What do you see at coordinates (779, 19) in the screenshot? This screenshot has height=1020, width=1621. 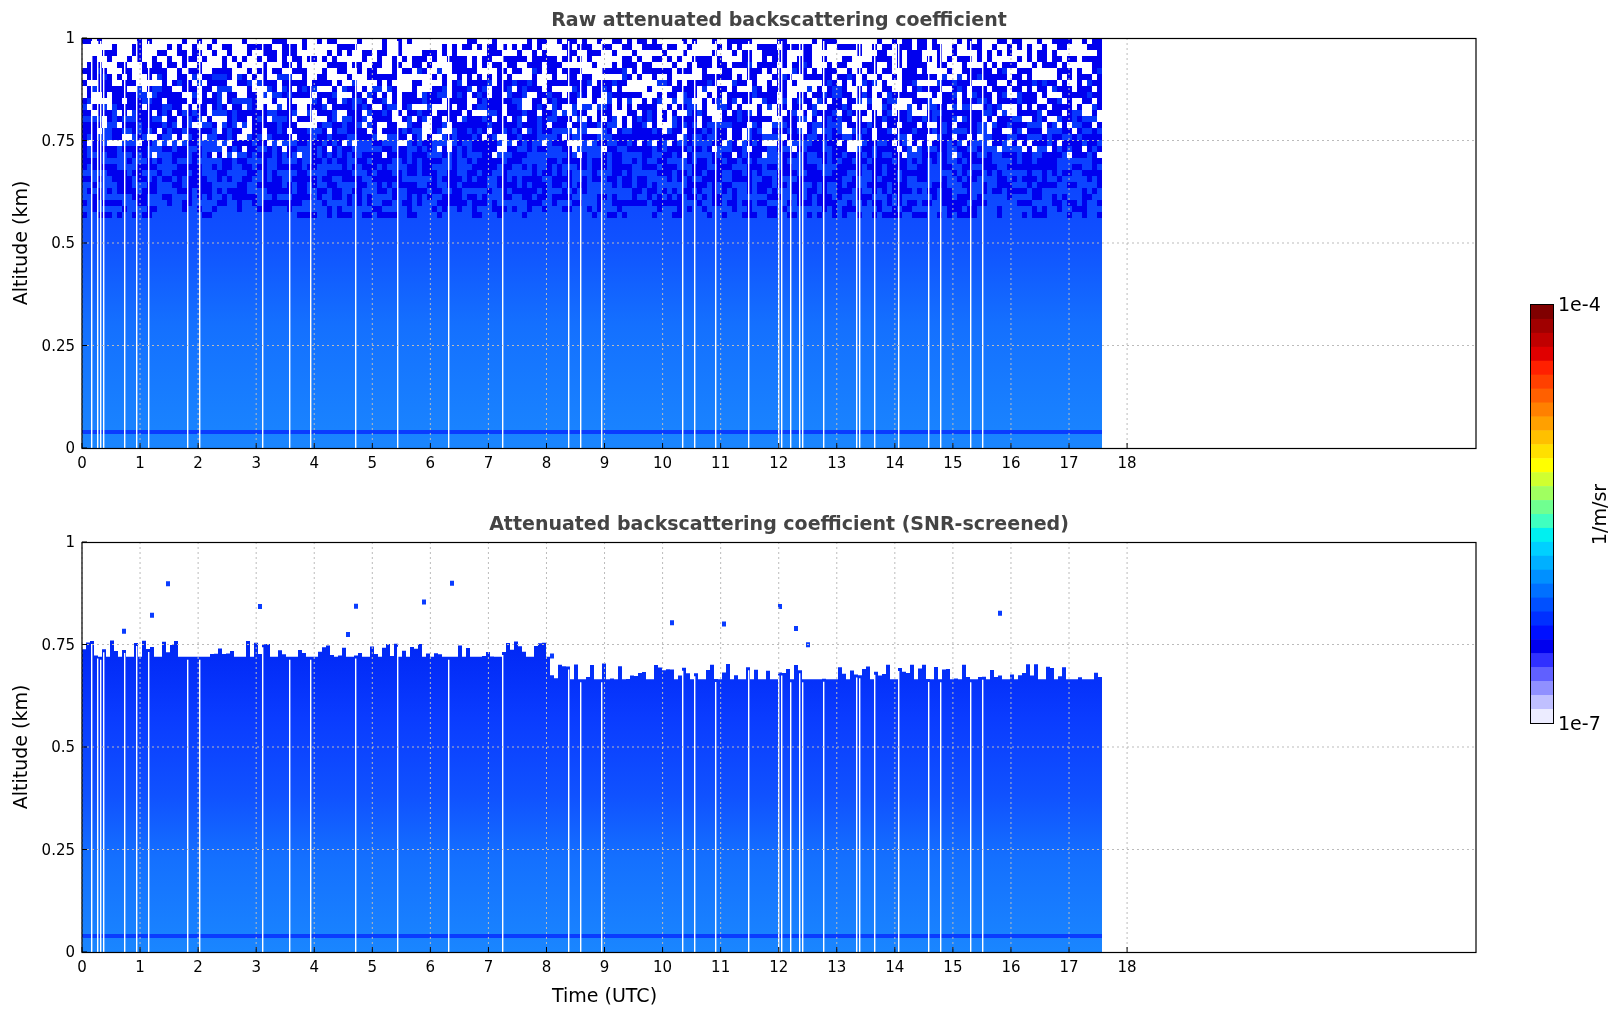 I see `chart-title: Raw attenuated backscattering coefficient` at bounding box center [779, 19].